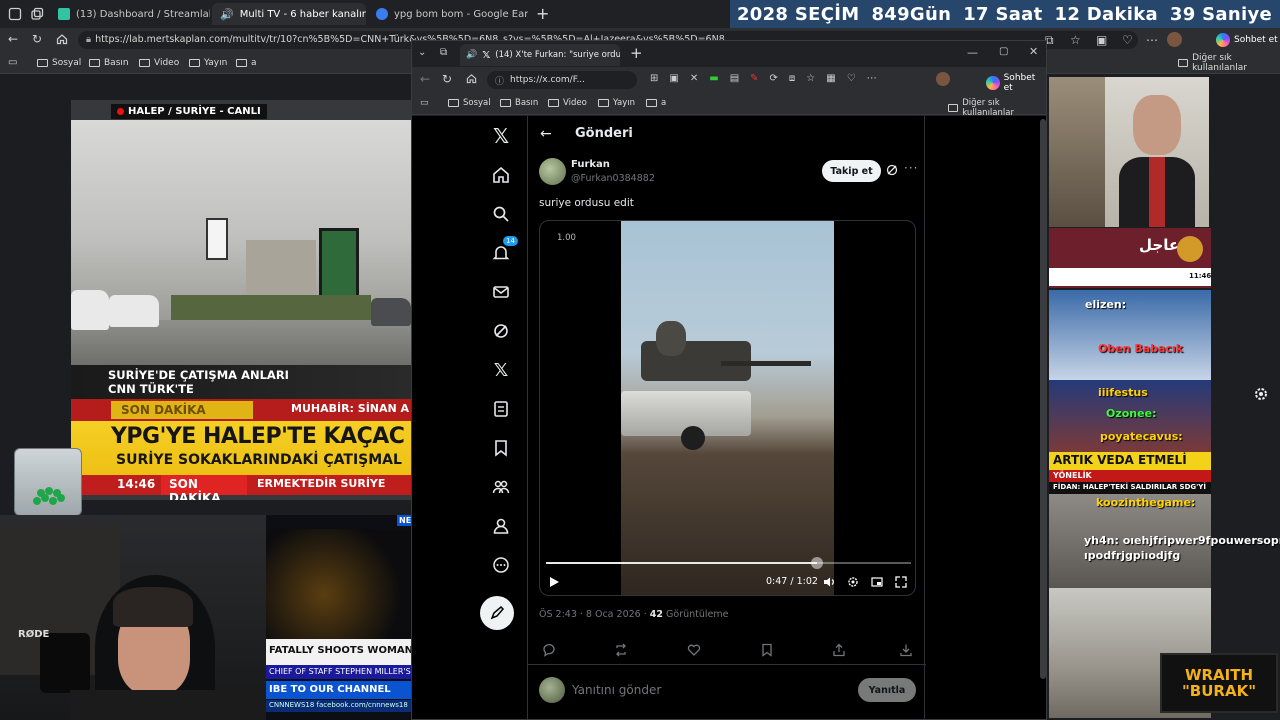 The image size is (1280, 720). What do you see at coordinates (816, 563) in the screenshot?
I see `video-scrubber` at bounding box center [816, 563].